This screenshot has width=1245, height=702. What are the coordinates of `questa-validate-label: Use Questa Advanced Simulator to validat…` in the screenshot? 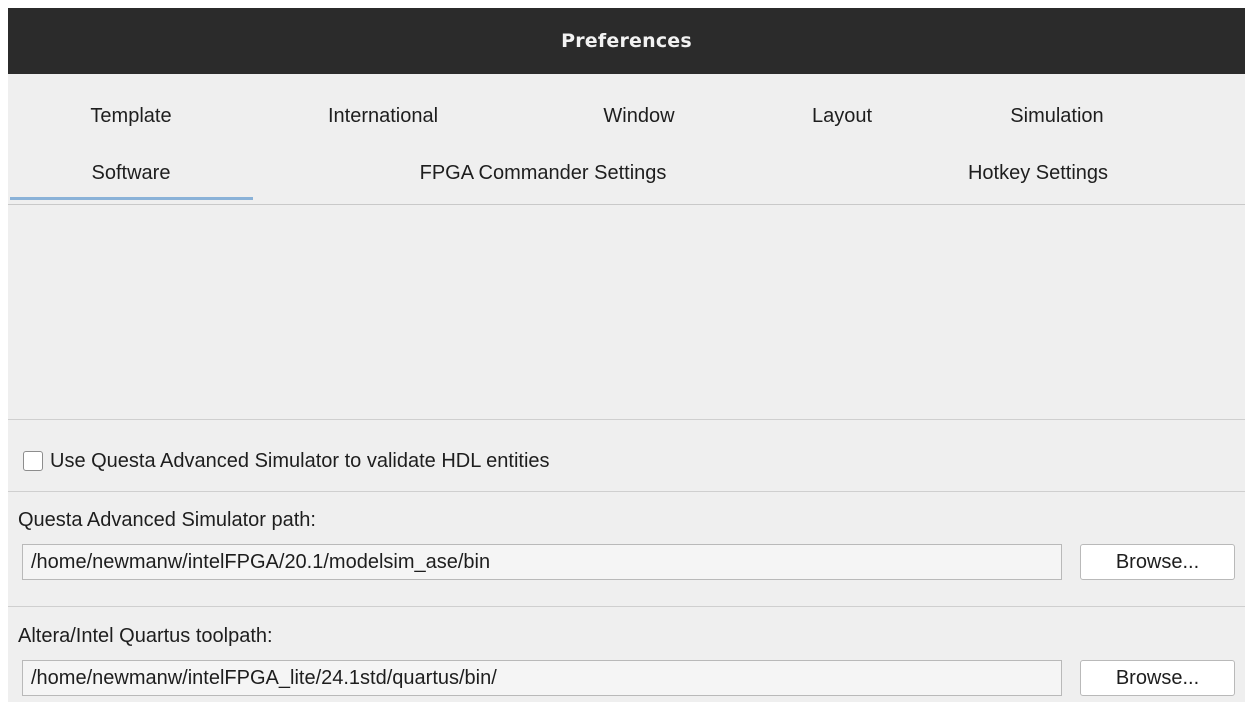 It's located at (300, 461).